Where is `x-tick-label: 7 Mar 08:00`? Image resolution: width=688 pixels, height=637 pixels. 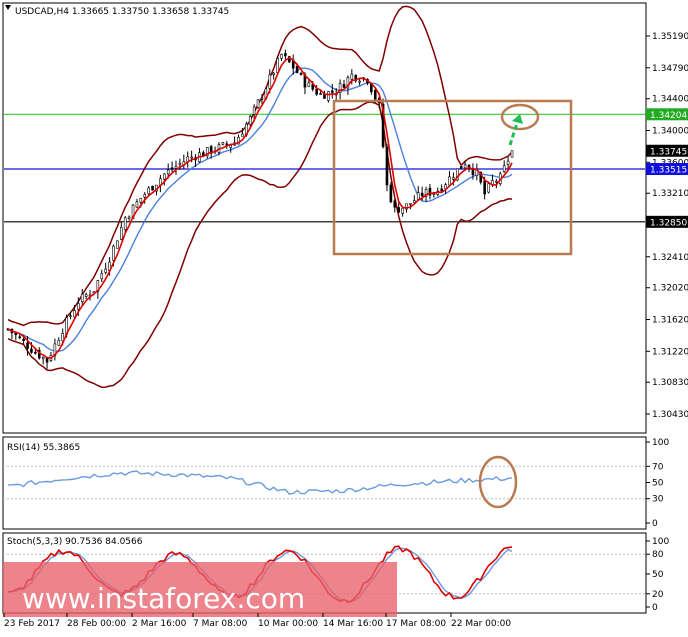 x-tick-label: 7 Mar 08:00 is located at coordinates (220, 624).